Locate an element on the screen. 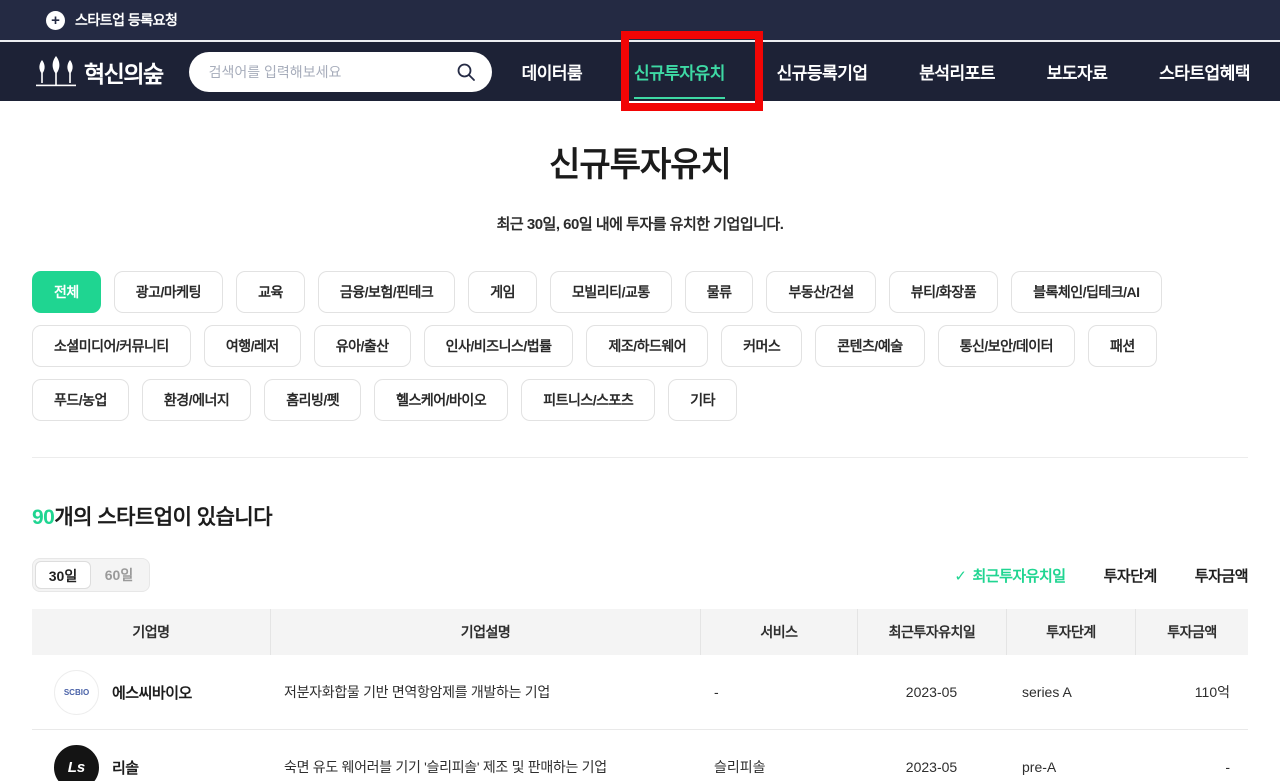  col-company-desc: 기업설명 is located at coordinates (485, 632).